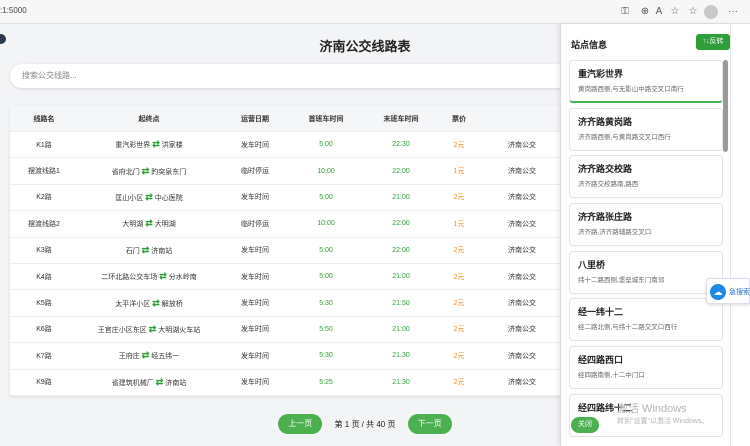 Image resolution: width=750 pixels, height=446 pixels. Describe the element at coordinates (601, 312) in the screenshot. I see `stop-name: 经一纬十二` at that location.